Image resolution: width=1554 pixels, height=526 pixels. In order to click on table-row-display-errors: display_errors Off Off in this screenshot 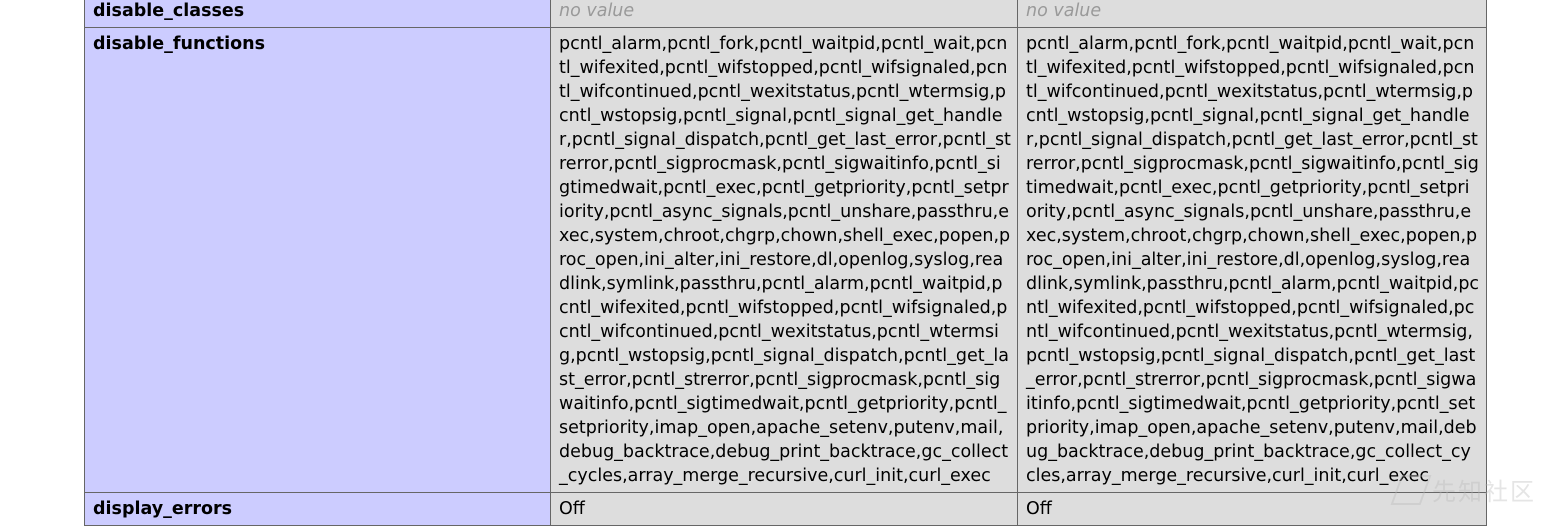, I will do `click(786, 509)`.